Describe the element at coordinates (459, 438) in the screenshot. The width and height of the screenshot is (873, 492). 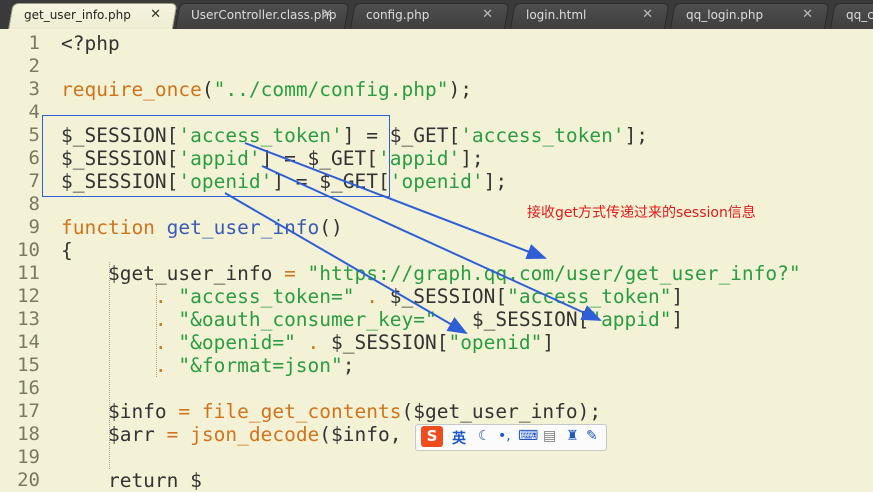
I see `ime-language-label: 英` at that location.